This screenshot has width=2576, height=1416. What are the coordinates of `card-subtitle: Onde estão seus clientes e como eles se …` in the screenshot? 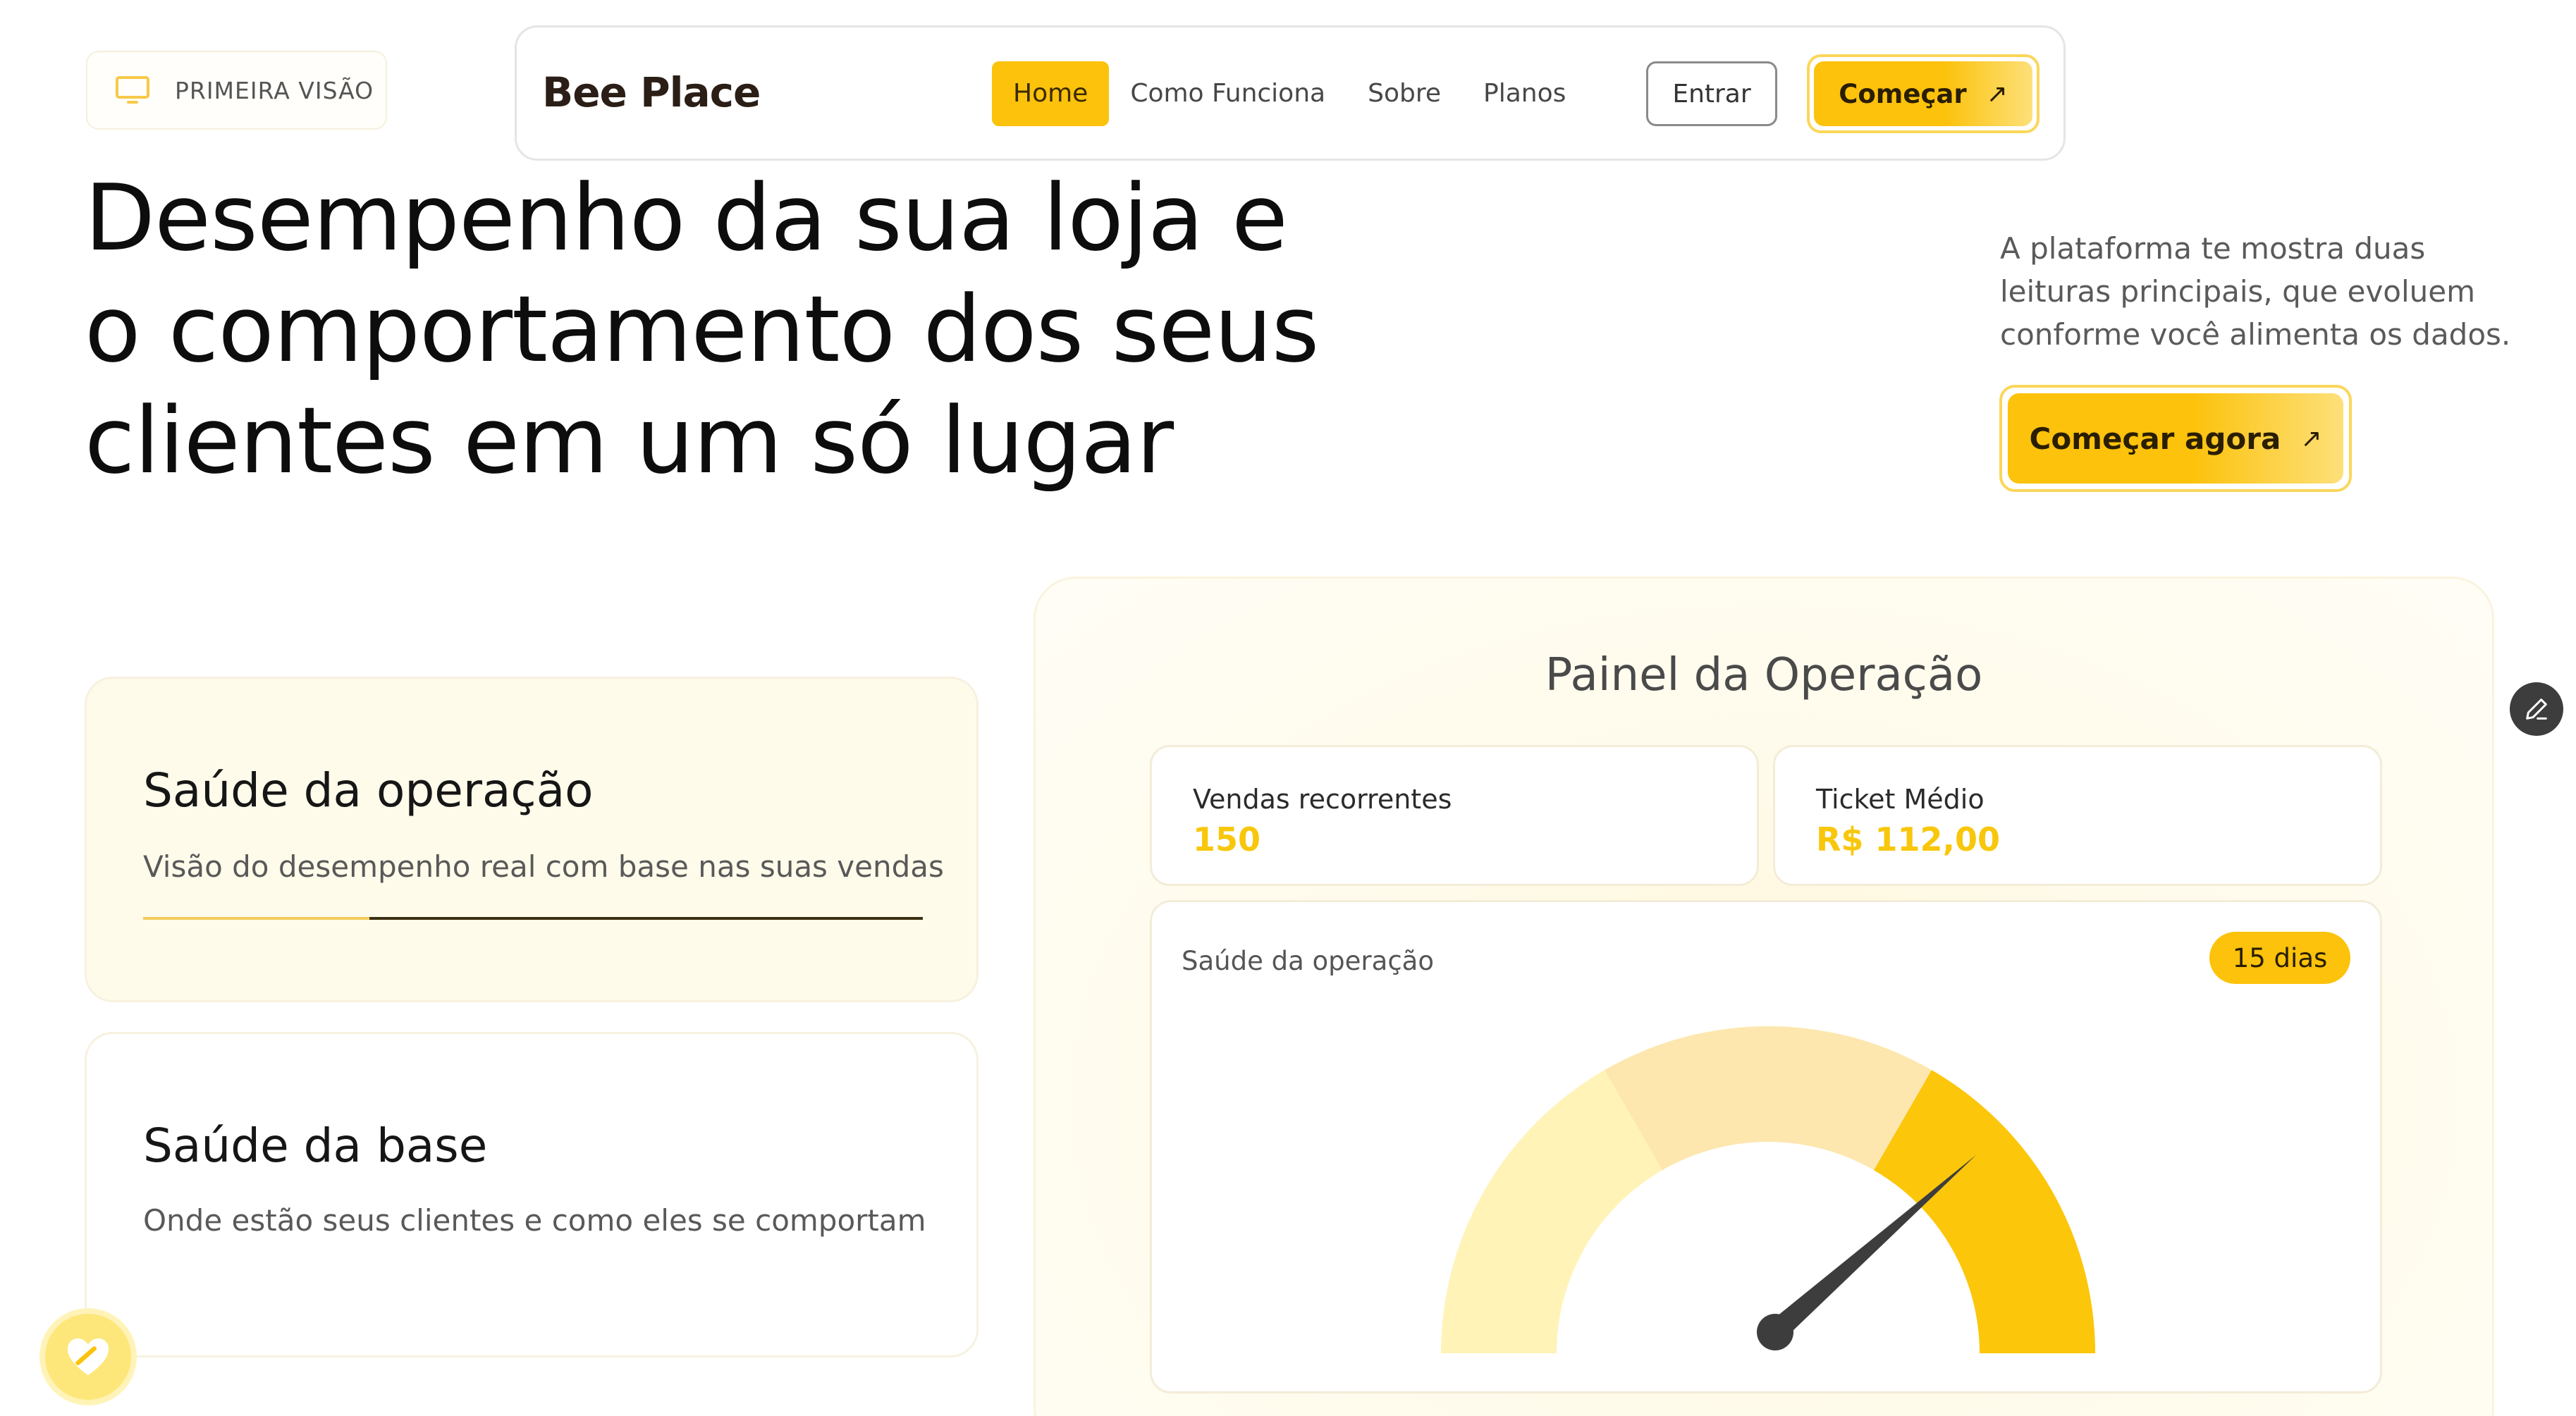 It's located at (534, 1221).